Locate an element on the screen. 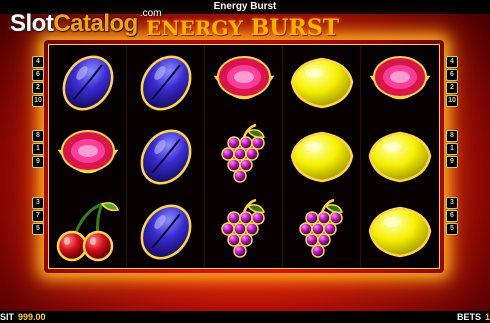 This screenshot has width=490, height=323. payline-number-left: 3 is located at coordinates (38, 203).